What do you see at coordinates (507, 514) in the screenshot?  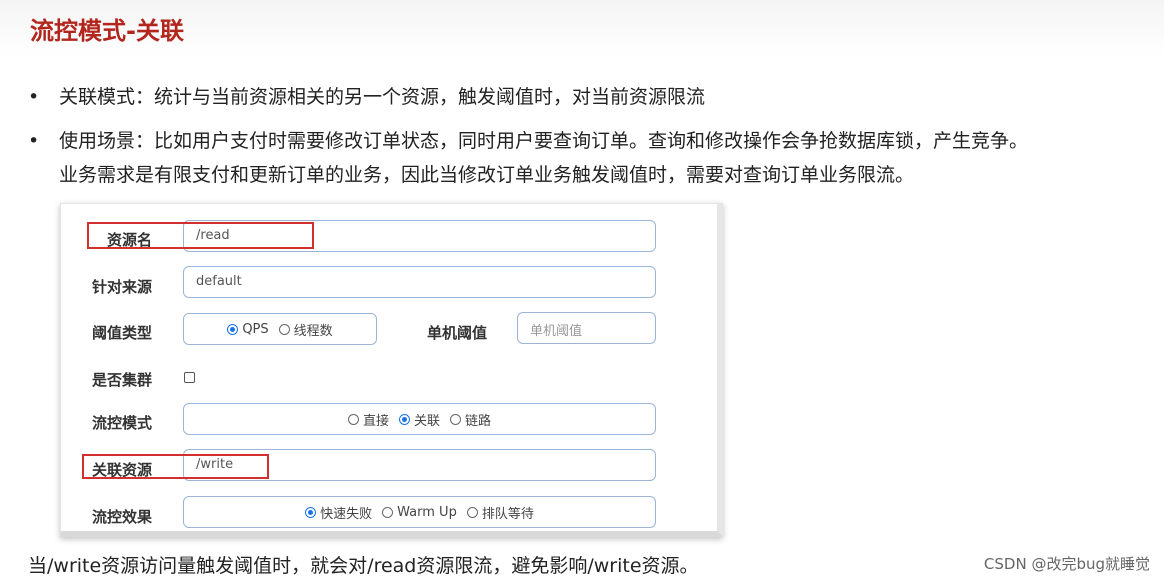 I see `radio-label: 排队等待` at bounding box center [507, 514].